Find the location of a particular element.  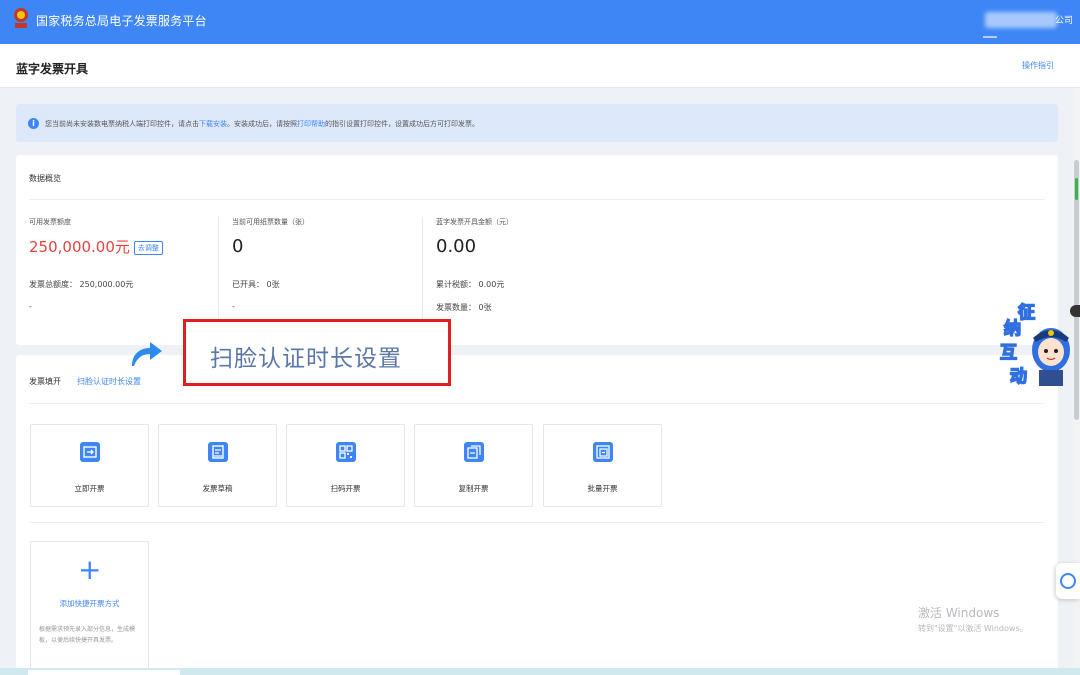

mascot-char: 纳 is located at coordinates (1012, 329).